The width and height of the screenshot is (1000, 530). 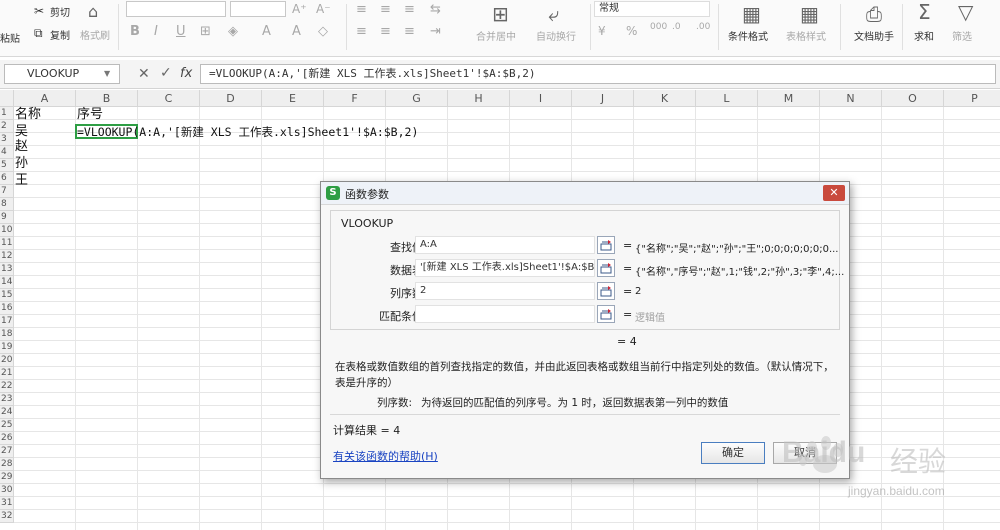 I want to click on column-header: P, so click(x=972, y=98).